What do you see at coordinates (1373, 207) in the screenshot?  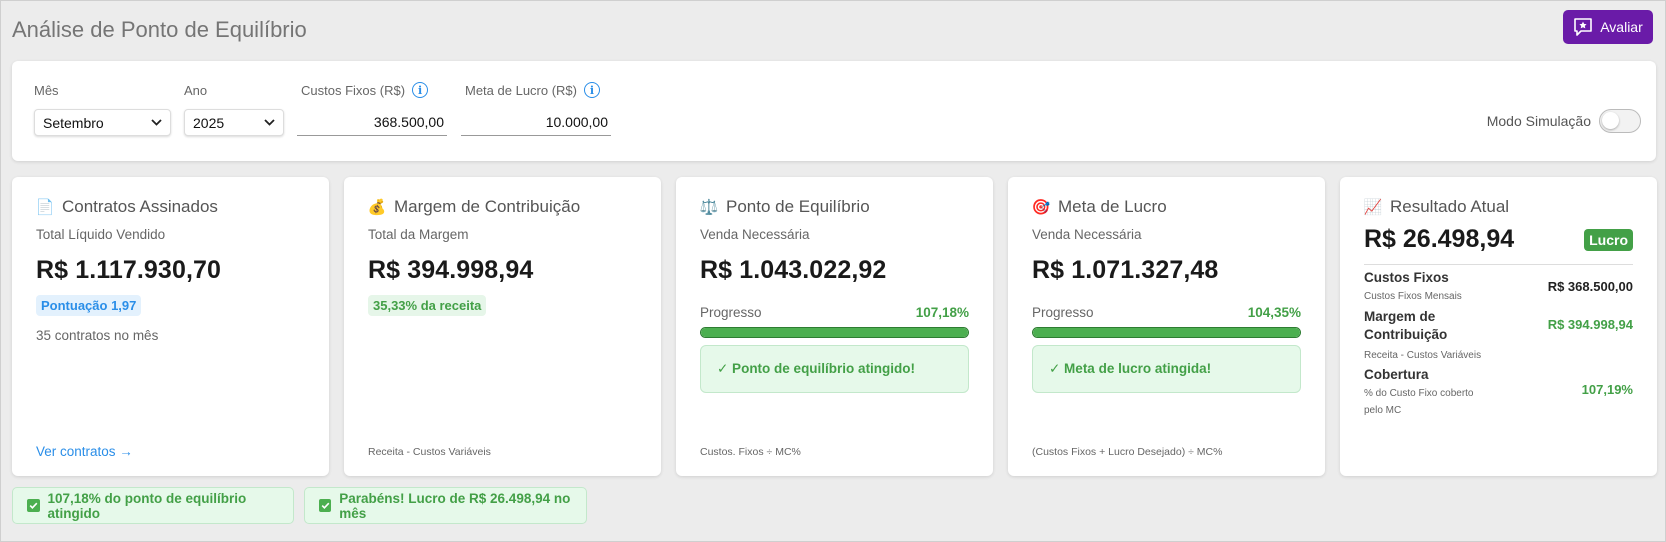 I see `chart-up-icon: 📈` at bounding box center [1373, 207].